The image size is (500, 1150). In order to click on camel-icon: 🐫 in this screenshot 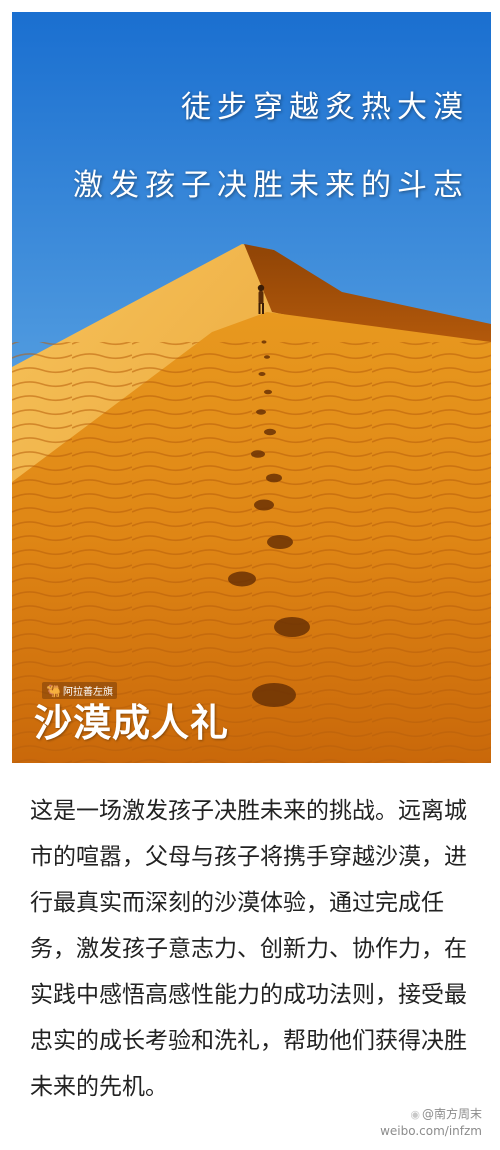, I will do `click(53, 691)`.